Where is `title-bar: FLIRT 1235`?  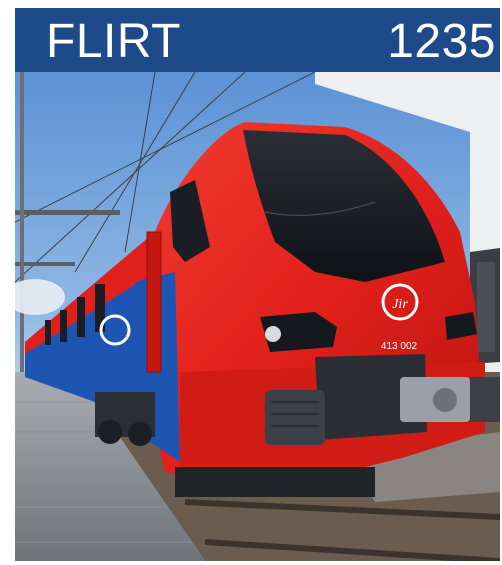 title-bar: FLIRT 1235 is located at coordinates (257, 40).